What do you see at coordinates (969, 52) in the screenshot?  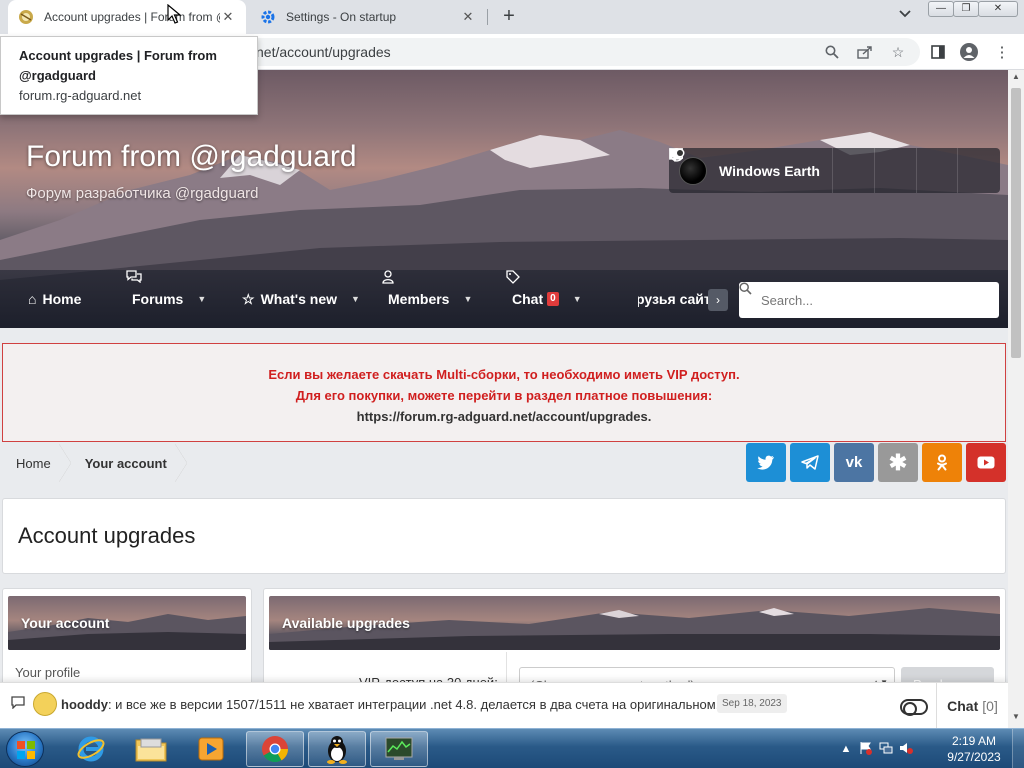 I see `profile-avatar-icon` at bounding box center [969, 52].